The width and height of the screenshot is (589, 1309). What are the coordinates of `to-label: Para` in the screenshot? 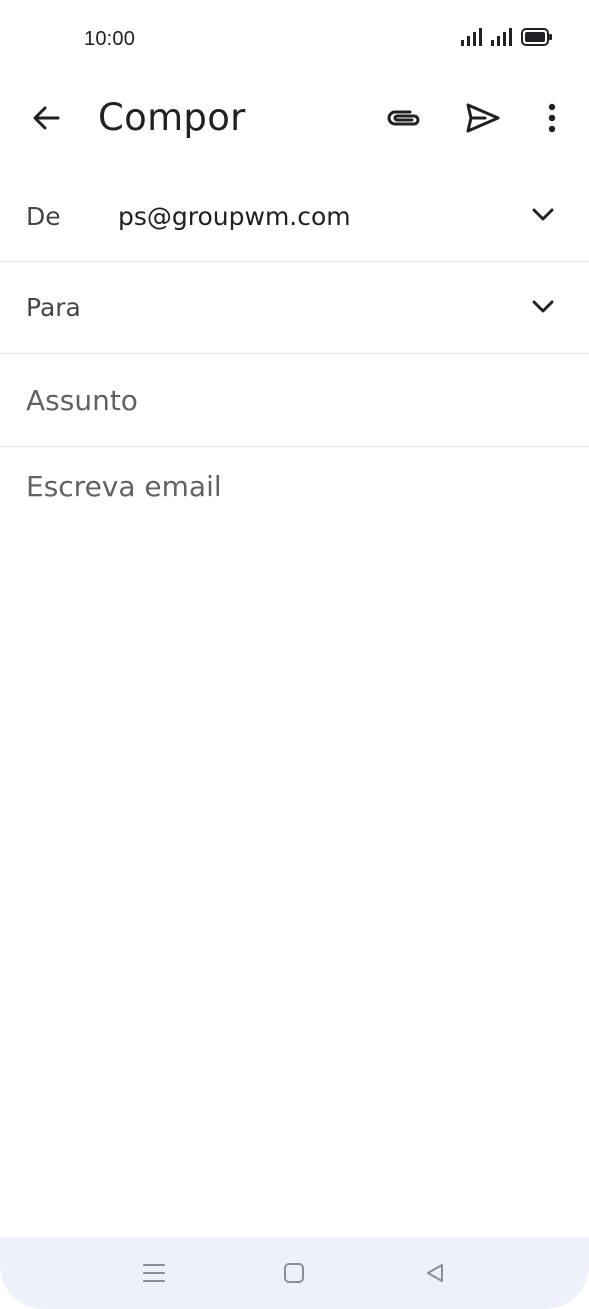 It's located at (53, 307).